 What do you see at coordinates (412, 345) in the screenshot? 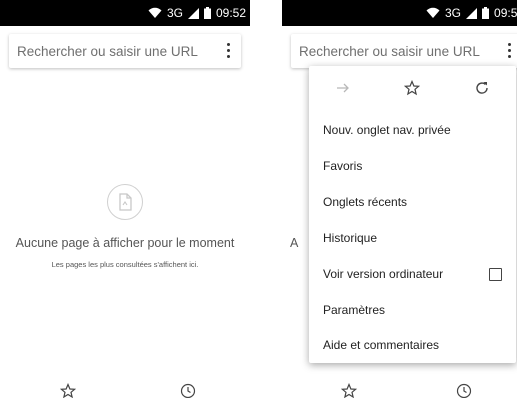
I see `menu-item-help-feedback: Aide et commentaires` at bounding box center [412, 345].